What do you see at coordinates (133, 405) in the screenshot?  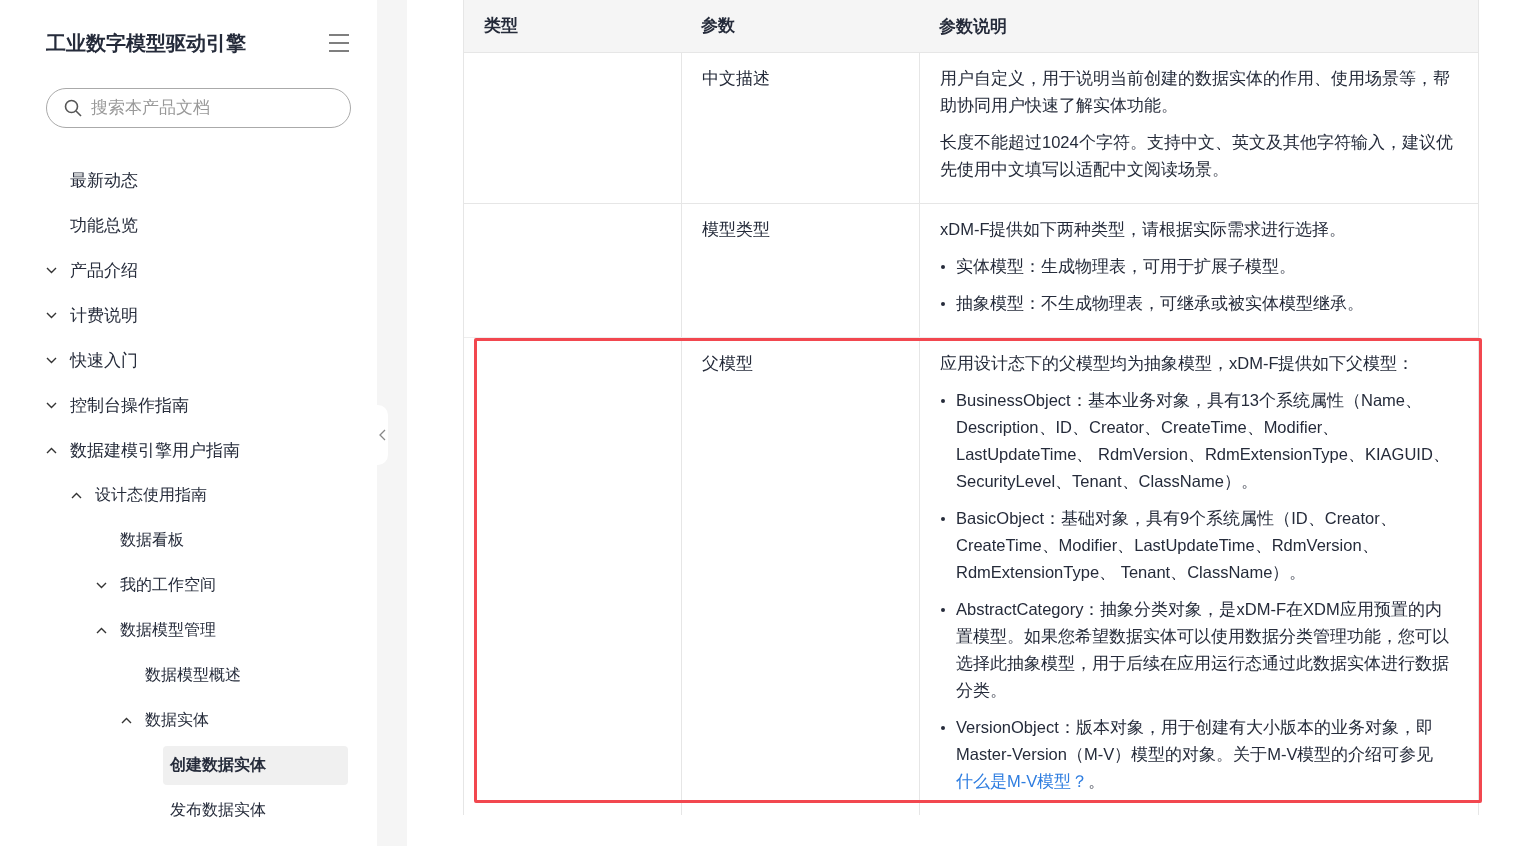 I see `sidebar-item: 控制台操作指南` at bounding box center [133, 405].